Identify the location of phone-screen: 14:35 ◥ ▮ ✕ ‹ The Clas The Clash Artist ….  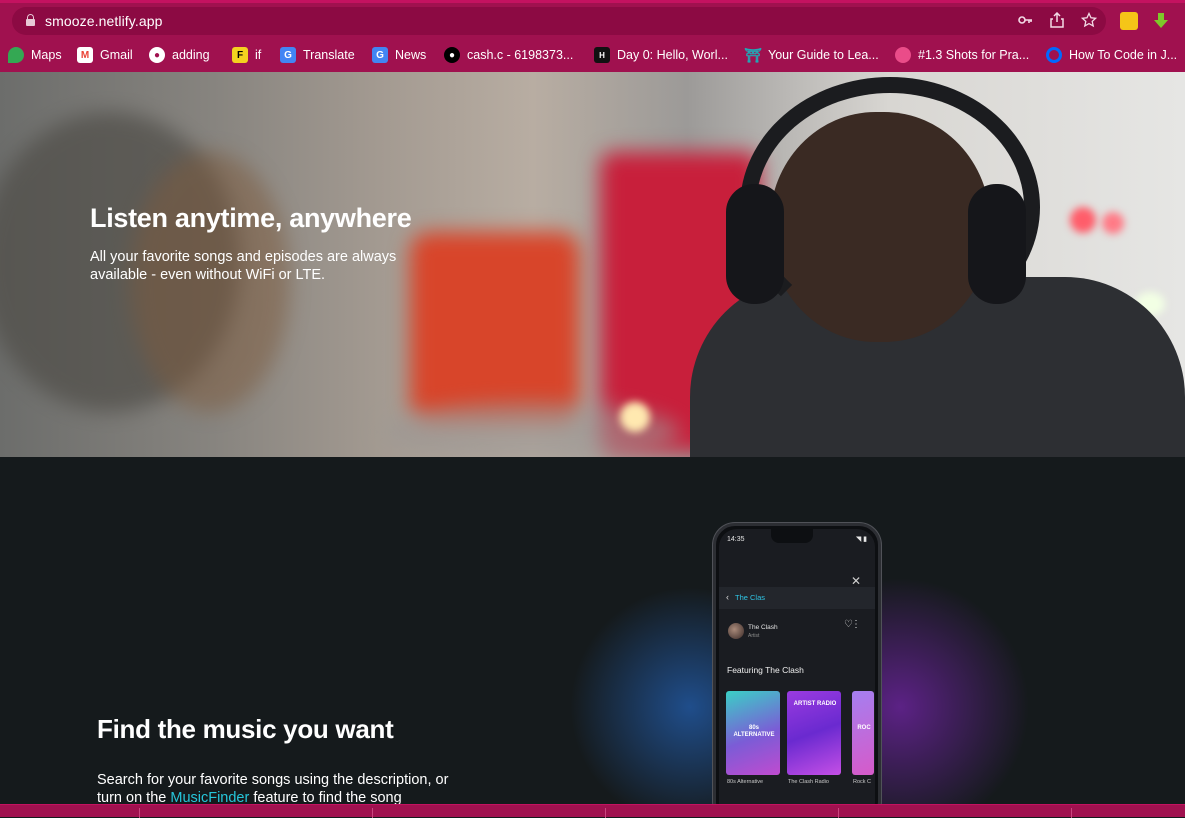
(797, 666).